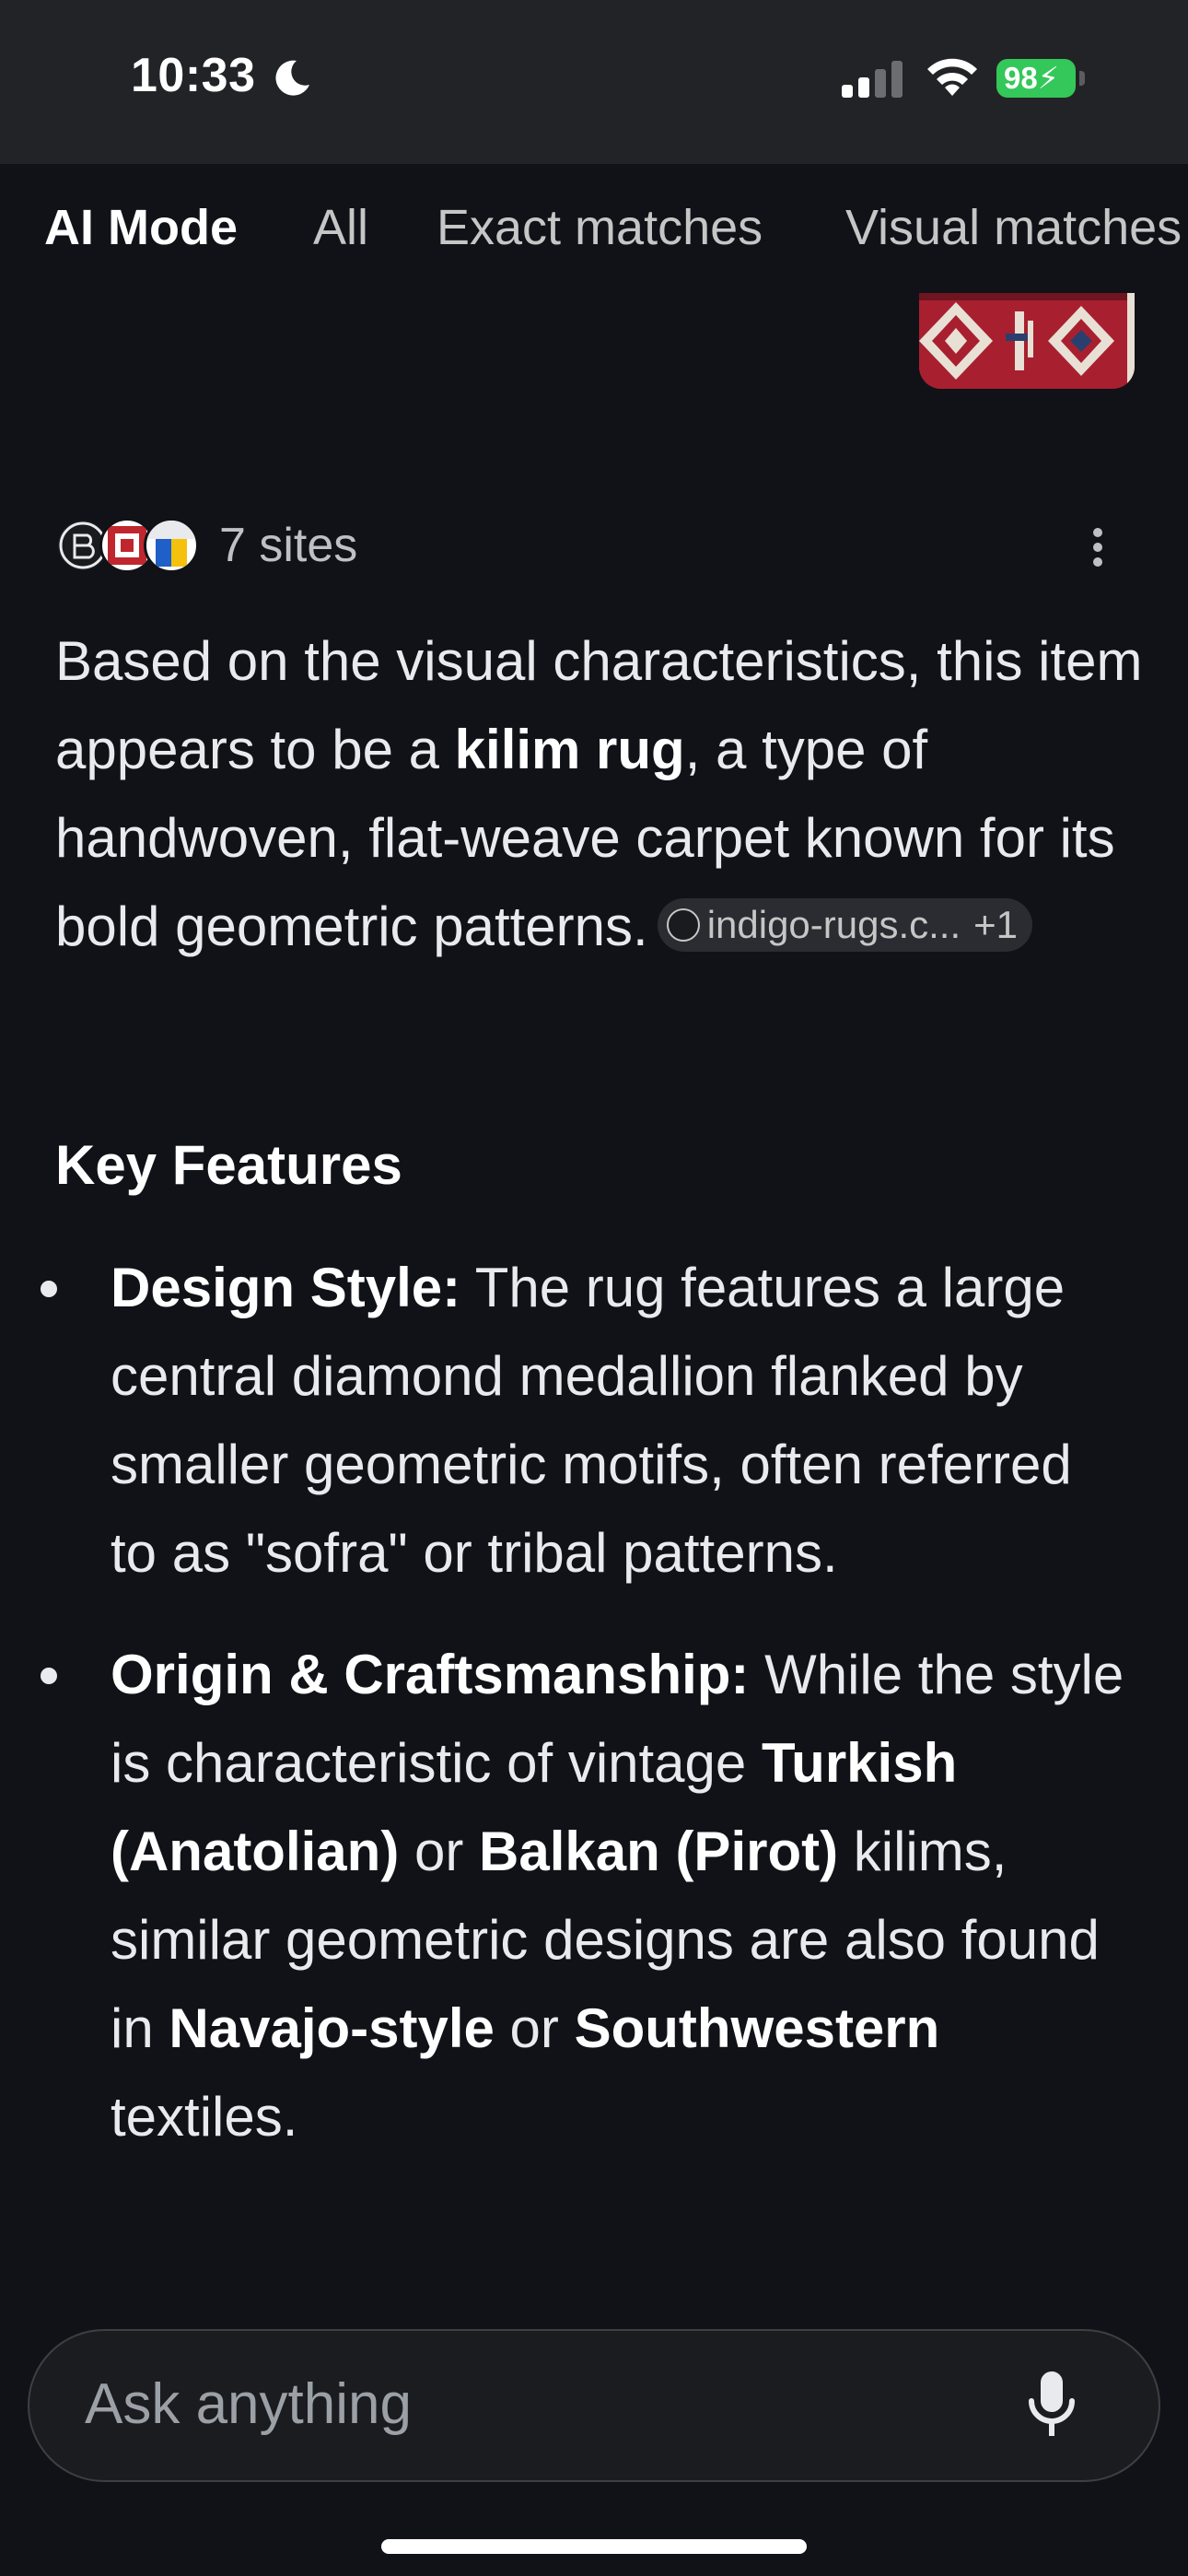 Image resolution: width=1188 pixels, height=2576 pixels. What do you see at coordinates (872, 79) in the screenshot?
I see `signal-icon` at bounding box center [872, 79].